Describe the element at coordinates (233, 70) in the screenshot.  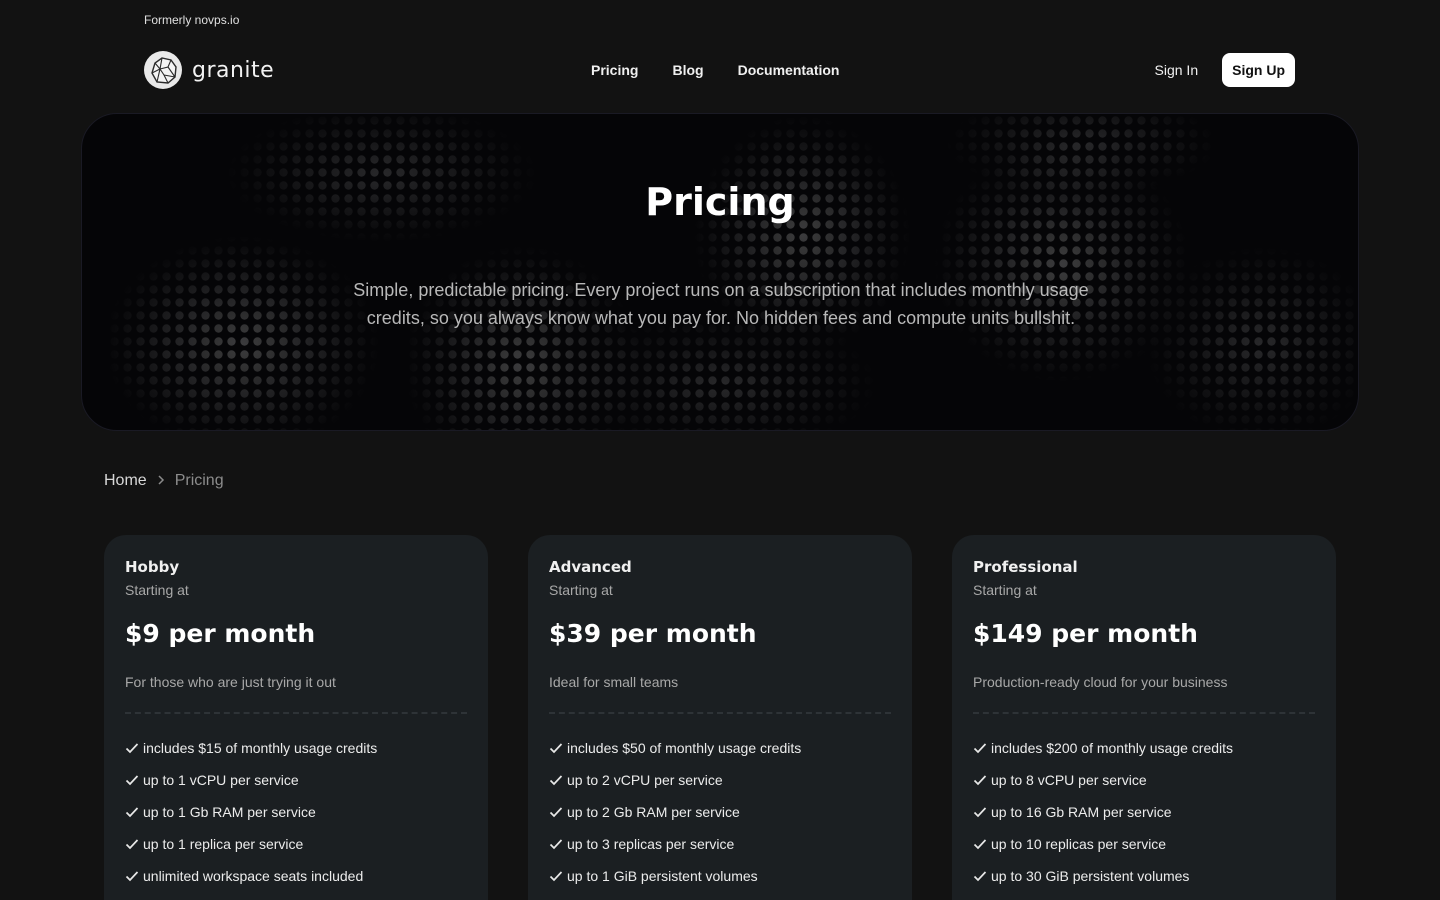
I see `brand-name: granite` at that location.